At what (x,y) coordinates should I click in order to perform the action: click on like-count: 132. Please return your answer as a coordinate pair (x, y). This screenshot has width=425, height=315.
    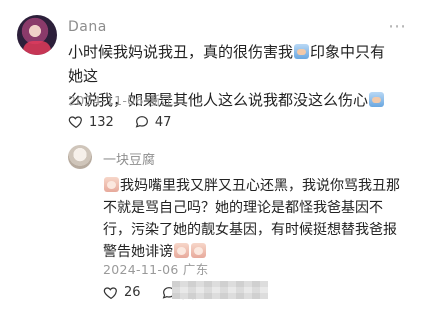
    Looking at the image, I should click on (101, 122).